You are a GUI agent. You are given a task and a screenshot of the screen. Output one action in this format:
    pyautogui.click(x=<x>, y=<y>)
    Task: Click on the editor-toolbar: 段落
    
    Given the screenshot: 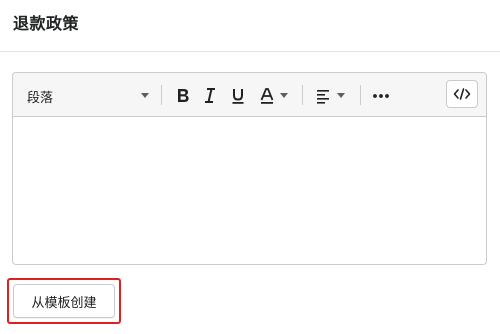 What is the action you would take?
    pyautogui.click(x=249, y=95)
    